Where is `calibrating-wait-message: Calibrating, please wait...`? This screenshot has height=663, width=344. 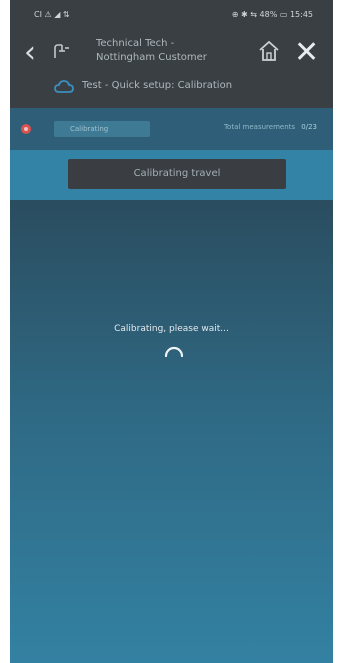
calibrating-wait-message: Calibrating, please wait... is located at coordinates (171, 329).